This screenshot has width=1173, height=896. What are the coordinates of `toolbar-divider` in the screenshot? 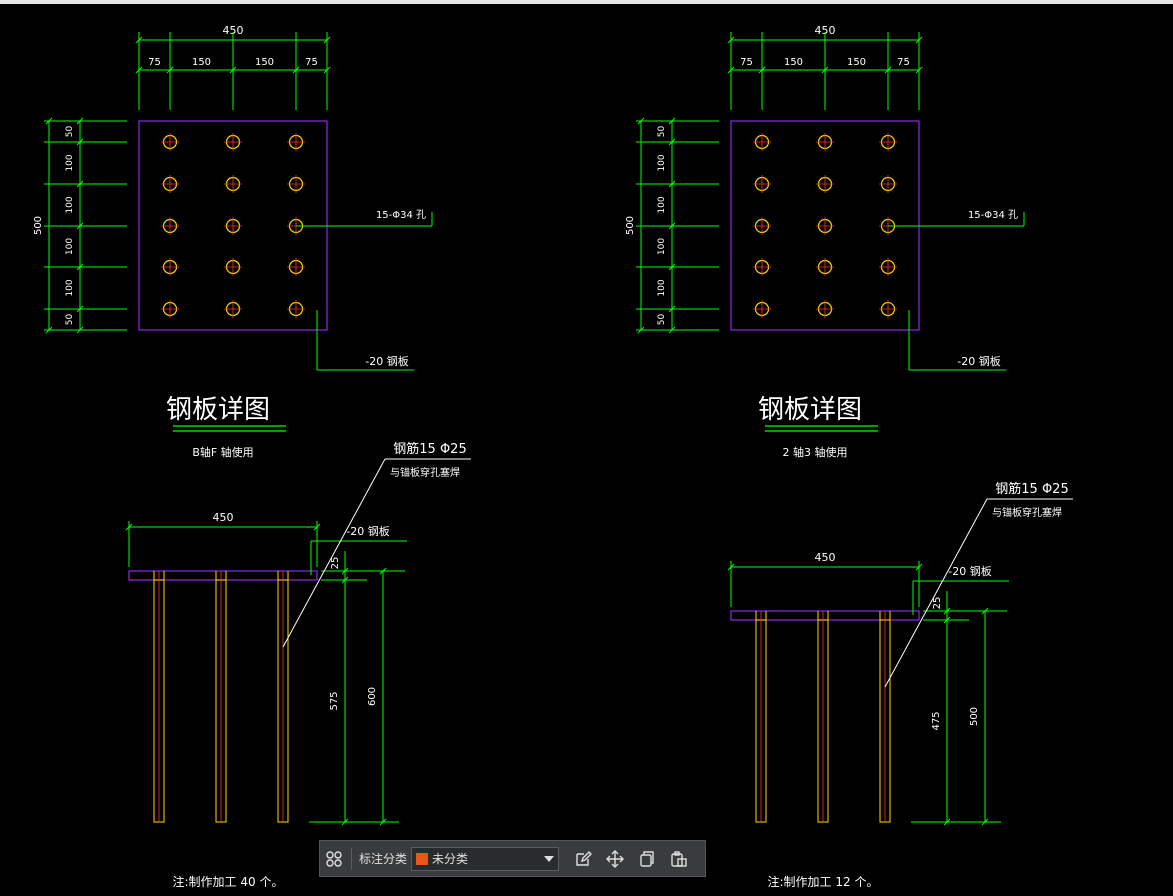 It's located at (351, 858).